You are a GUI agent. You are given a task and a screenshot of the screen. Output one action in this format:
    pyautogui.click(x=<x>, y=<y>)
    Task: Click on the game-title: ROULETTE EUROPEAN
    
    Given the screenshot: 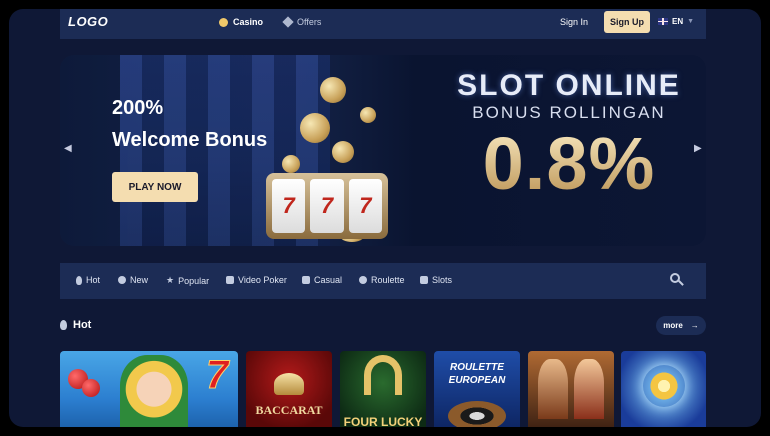 What is the action you would take?
    pyautogui.click(x=477, y=374)
    